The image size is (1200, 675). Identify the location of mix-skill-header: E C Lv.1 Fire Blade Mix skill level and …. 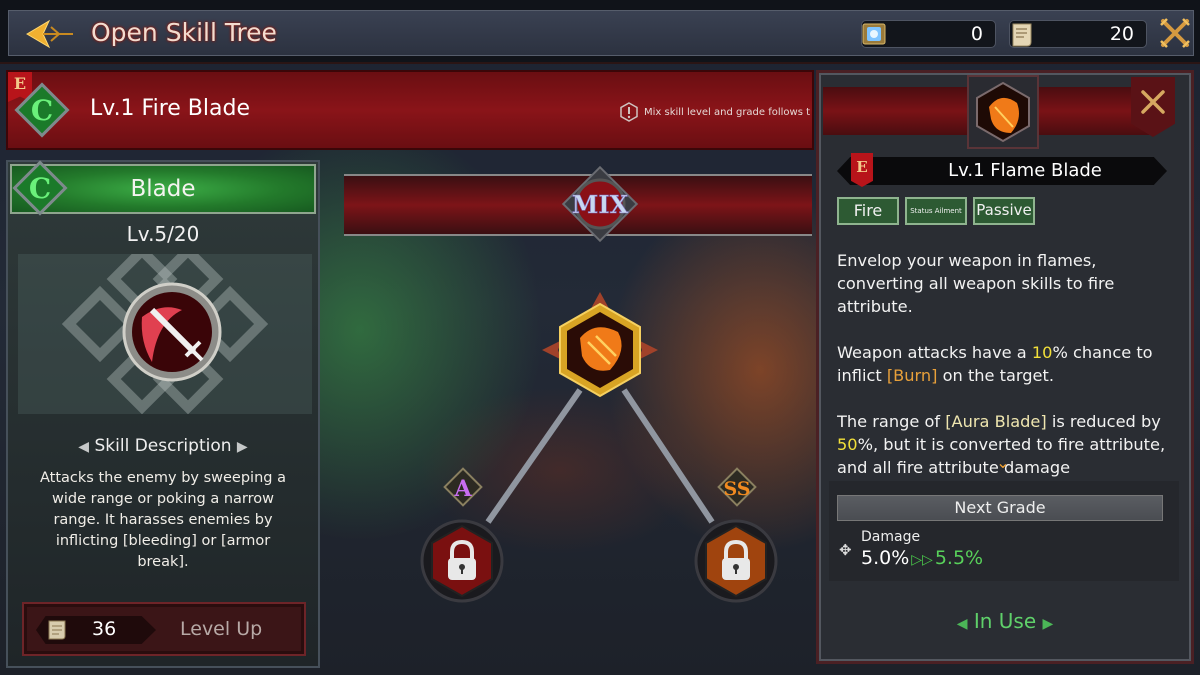
(410, 110).